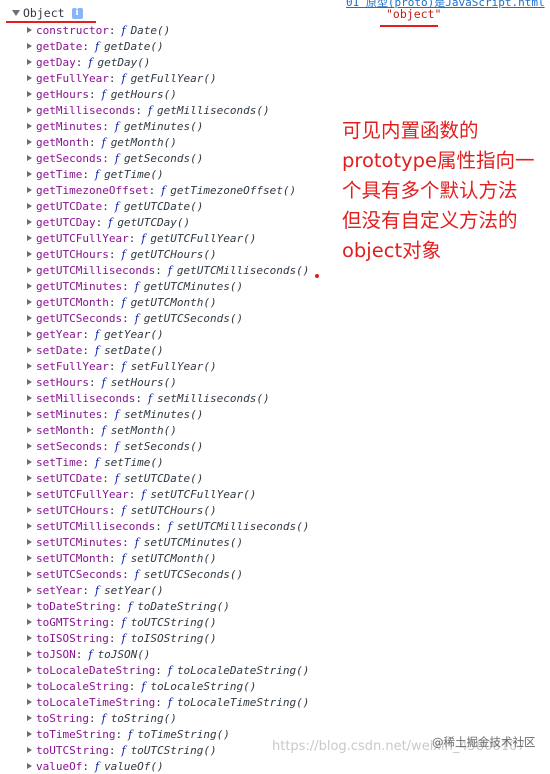 Image resolution: width=550 pixels, height=774 pixels. I want to click on property-row-setMonth: setMonth: f setMonth(), so click(168, 430).